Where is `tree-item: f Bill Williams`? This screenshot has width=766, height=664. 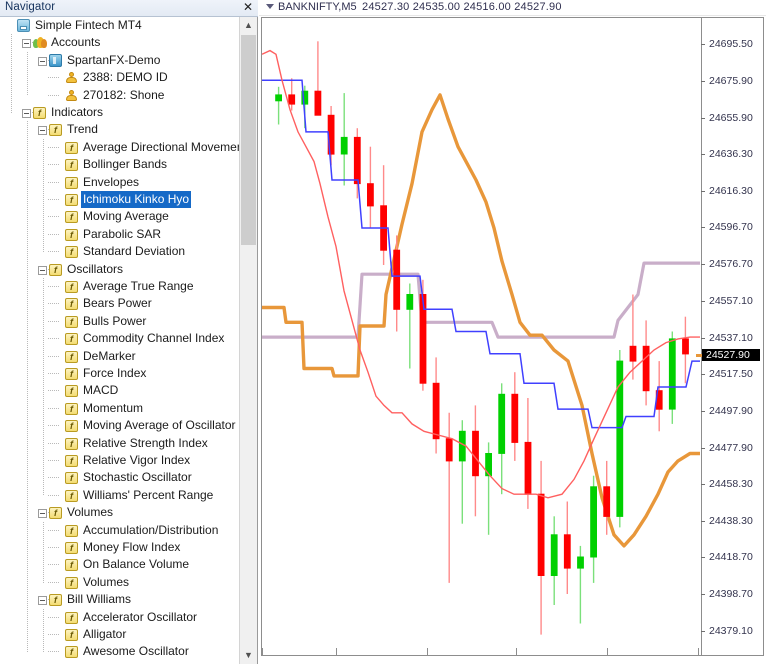 tree-item: f Bill Williams is located at coordinates (120, 599).